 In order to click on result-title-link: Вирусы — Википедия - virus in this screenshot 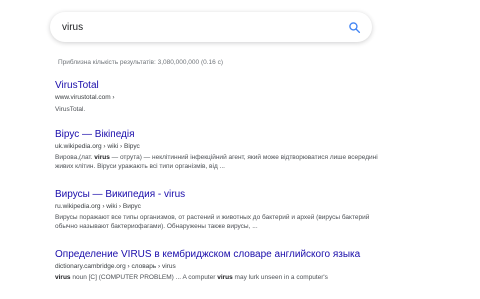, I will do `click(220, 195)`.